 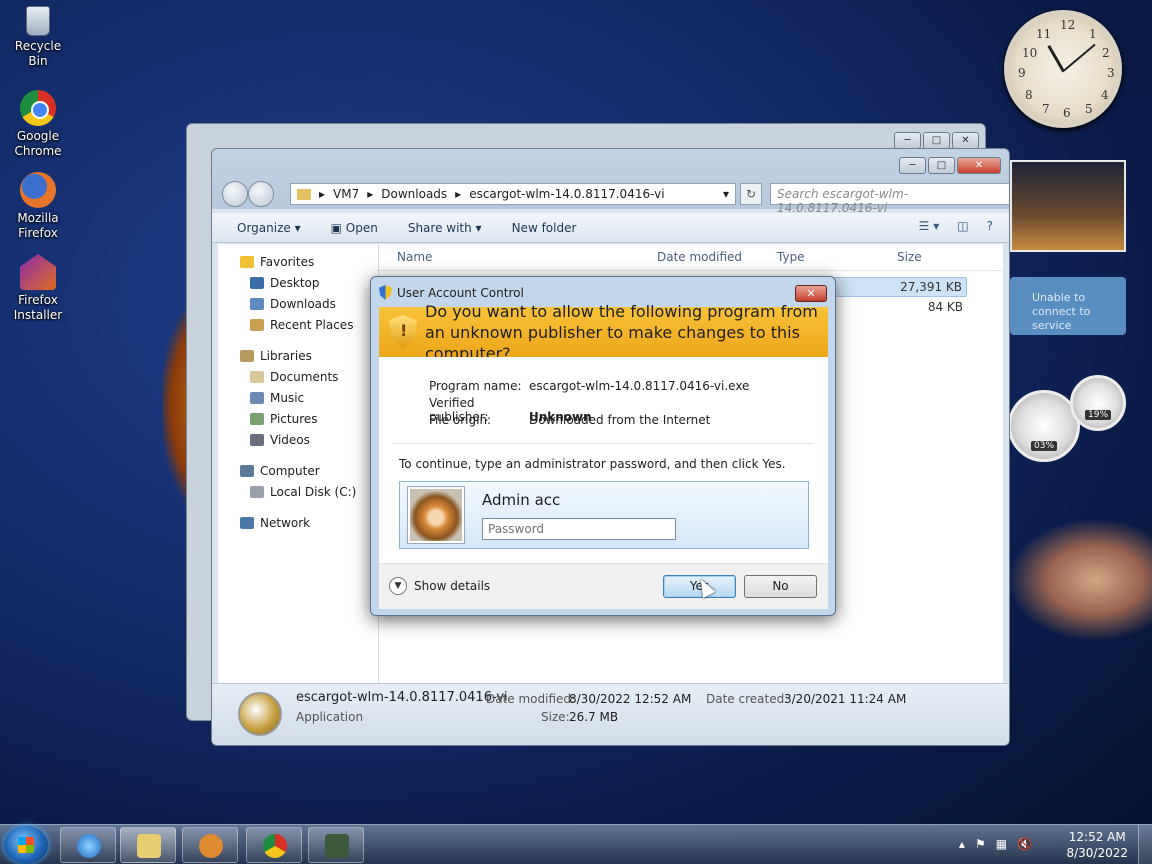 What do you see at coordinates (726, 194) in the screenshot?
I see `chevron-down-icon: ▾` at bounding box center [726, 194].